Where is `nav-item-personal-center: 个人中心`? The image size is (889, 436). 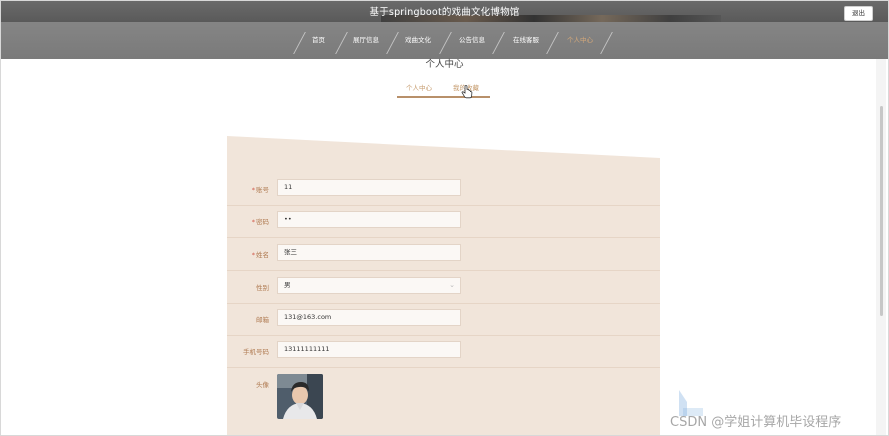 nav-item-personal-center: 个人中心 is located at coordinates (580, 40).